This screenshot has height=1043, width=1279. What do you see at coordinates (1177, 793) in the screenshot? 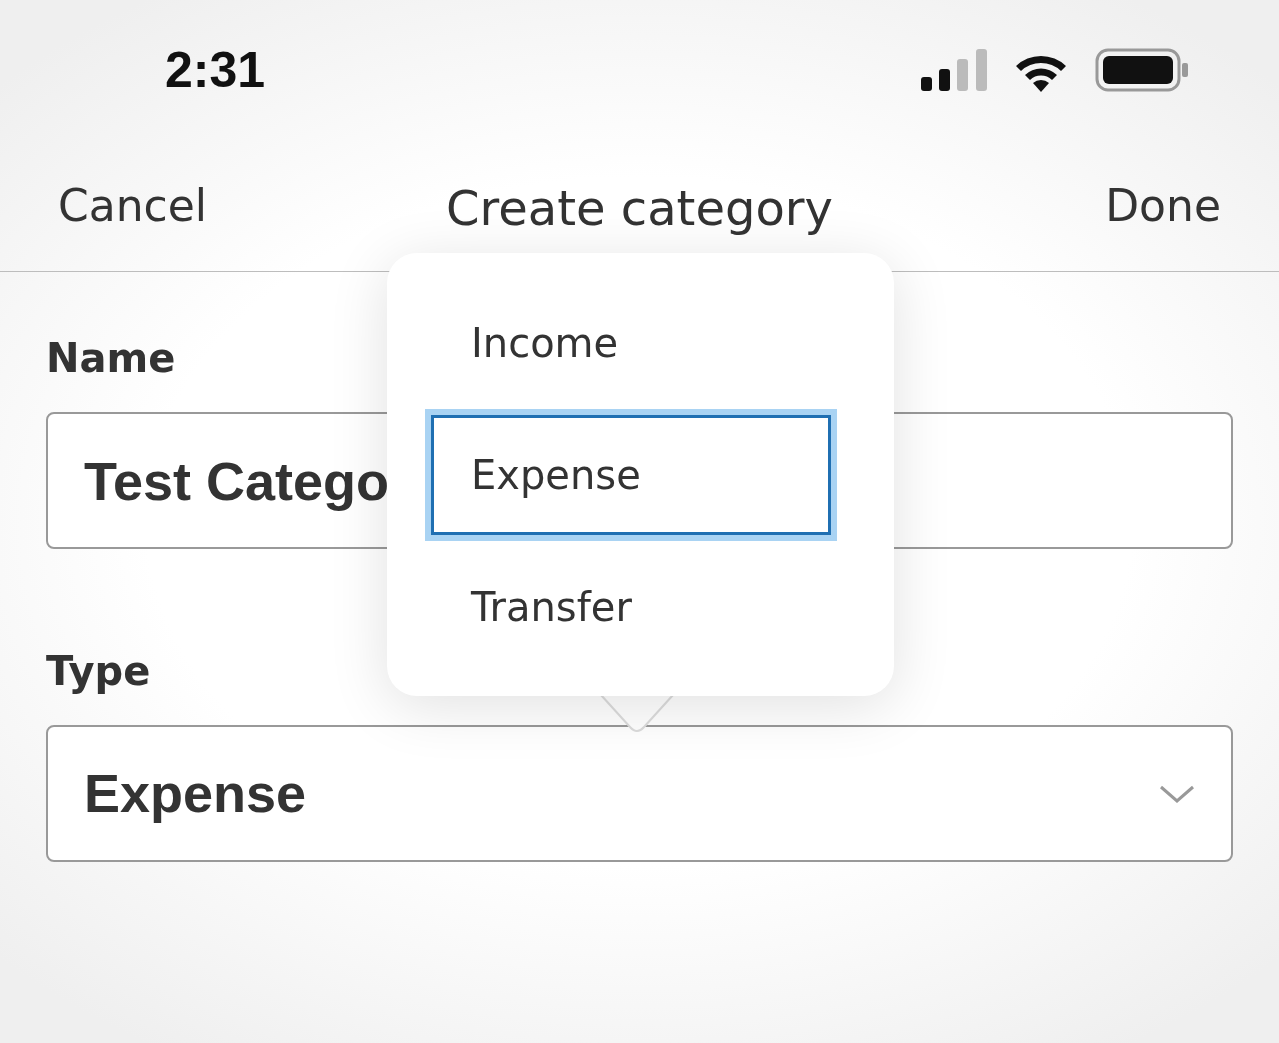
I see `chevron-icon` at bounding box center [1177, 793].